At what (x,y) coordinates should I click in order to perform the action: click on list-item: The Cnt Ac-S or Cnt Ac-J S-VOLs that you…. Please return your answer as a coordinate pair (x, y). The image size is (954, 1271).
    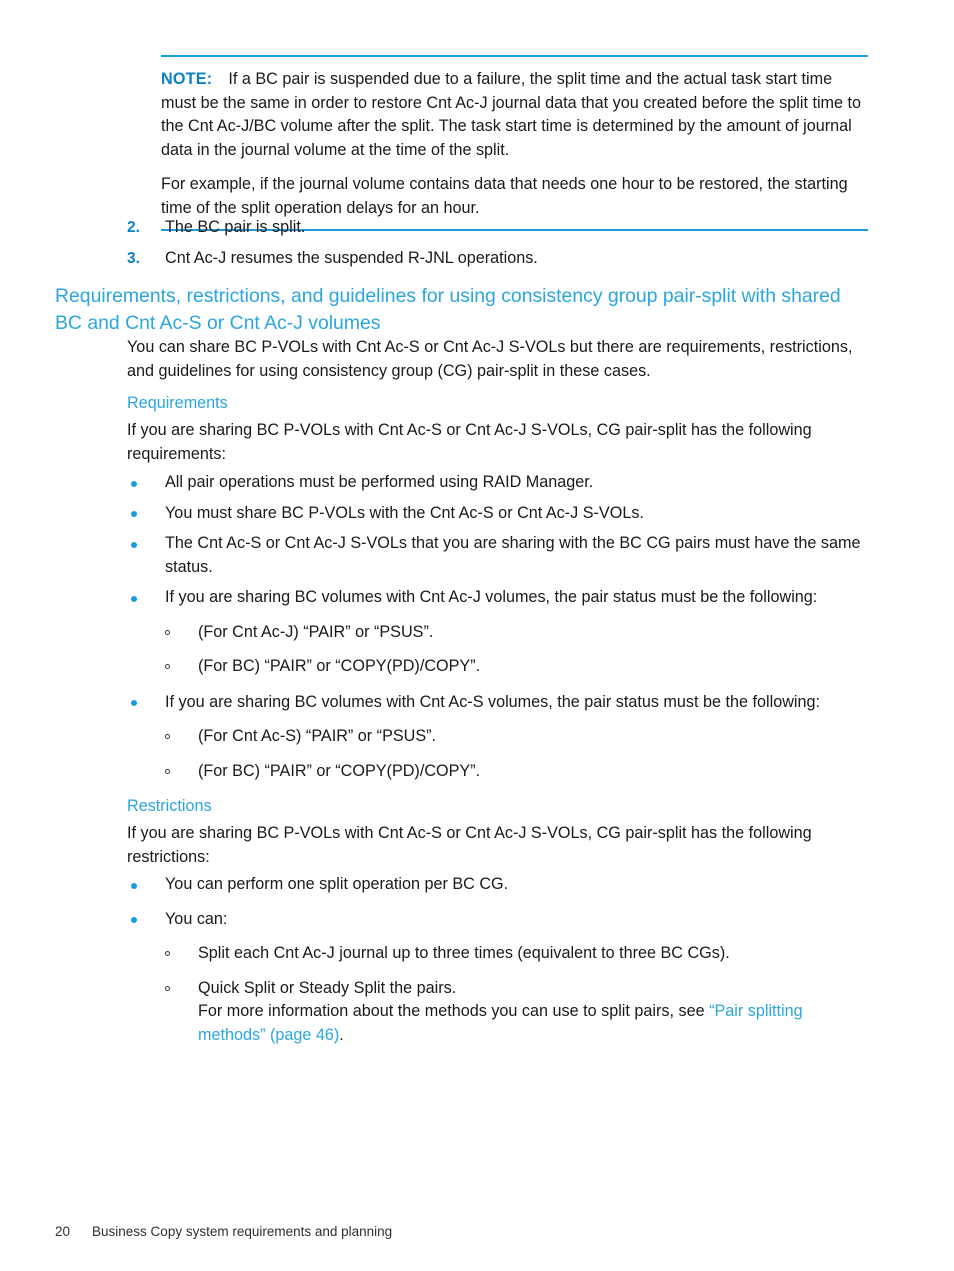
    Looking at the image, I should click on (497, 555).